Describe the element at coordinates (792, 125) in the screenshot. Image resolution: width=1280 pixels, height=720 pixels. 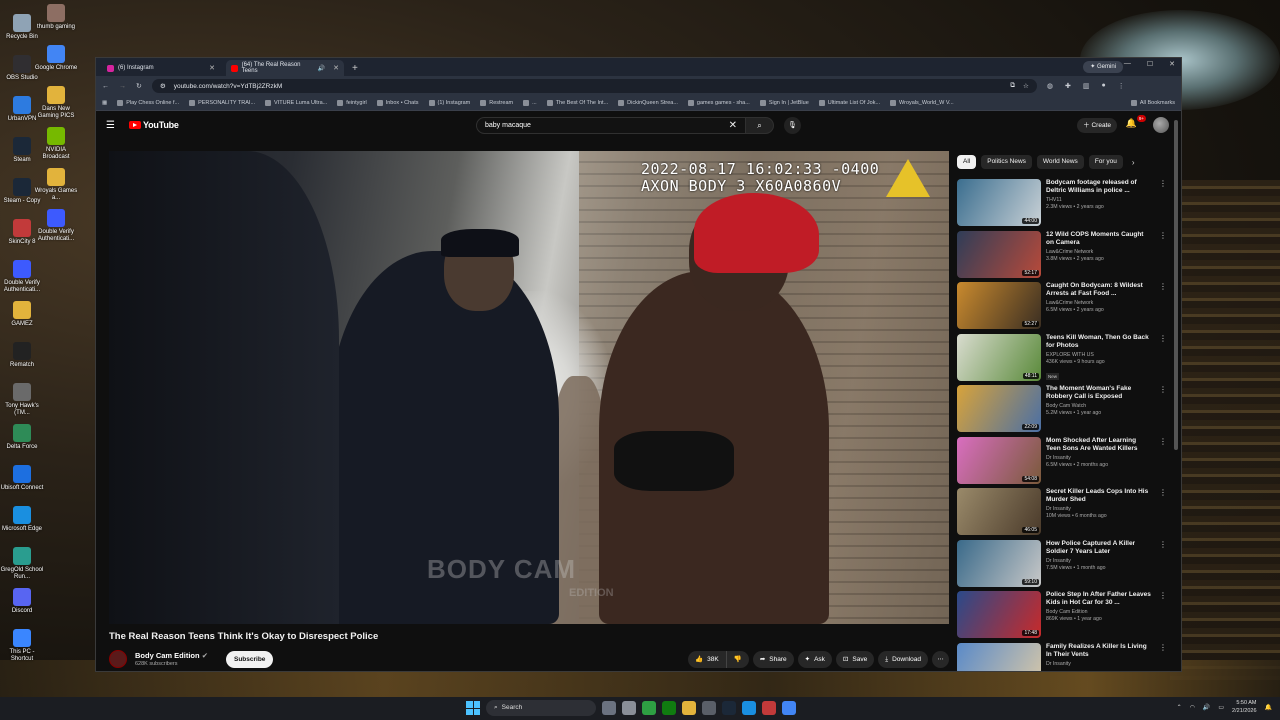
I see `voice-search-icon: 🎙` at that location.